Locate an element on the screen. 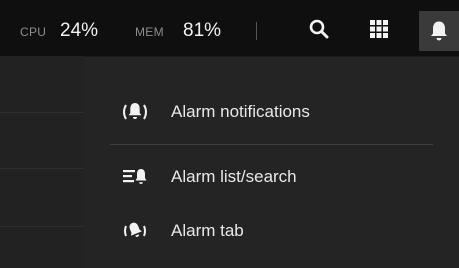 Image resolution: width=459 pixels, height=268 pixels. search-icon is located at coordinates (319, 29).